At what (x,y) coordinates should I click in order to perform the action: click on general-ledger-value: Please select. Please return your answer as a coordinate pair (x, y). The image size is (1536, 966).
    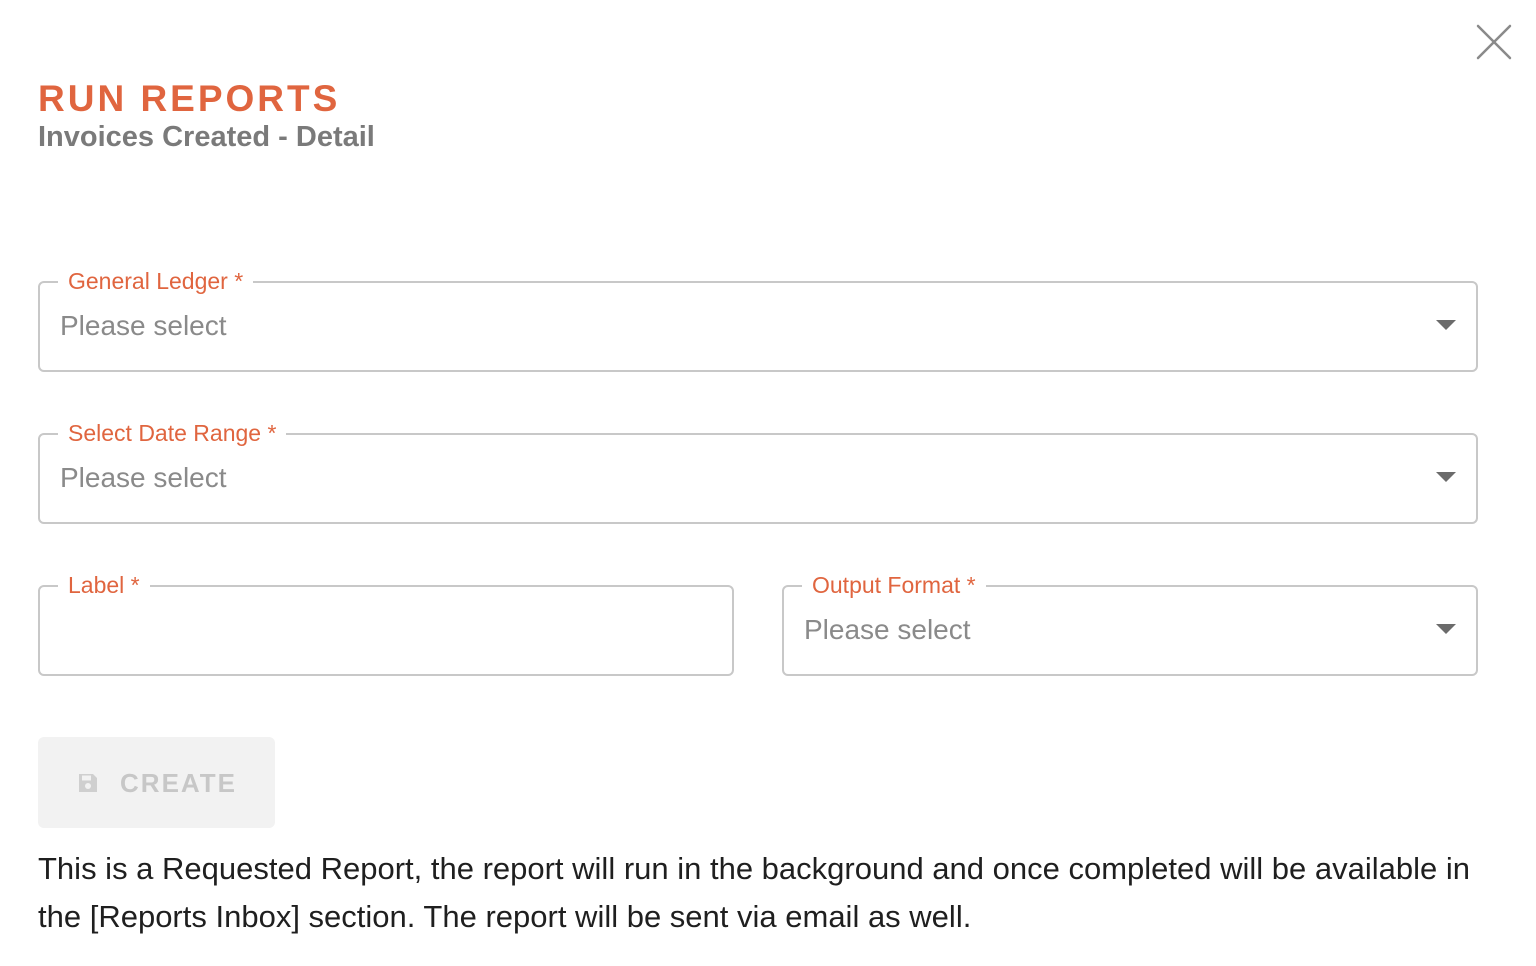
    Looking at the image, I should click on (143, 325).